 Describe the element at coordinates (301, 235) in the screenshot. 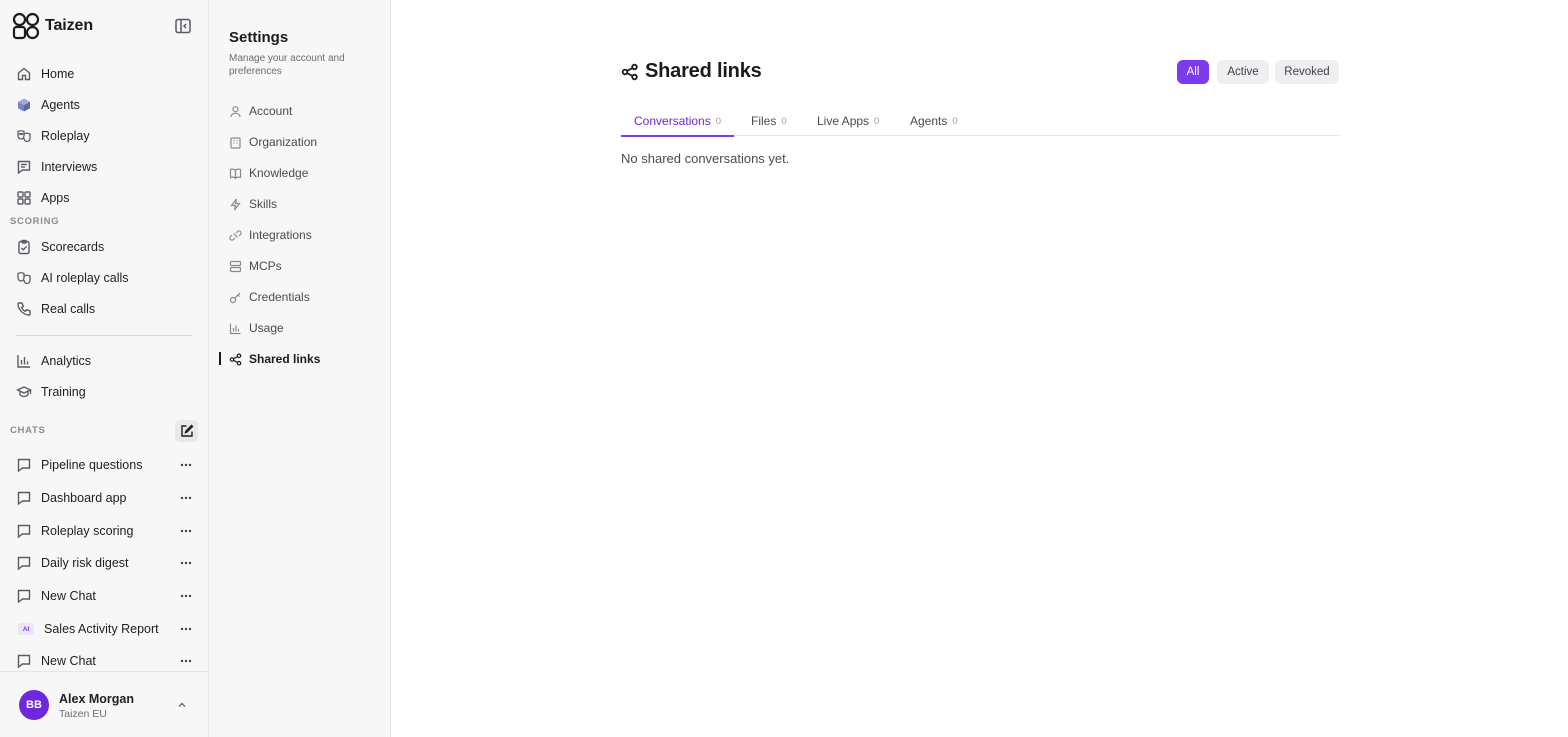

I see `settings-item-integrations: Integrations` at that location.